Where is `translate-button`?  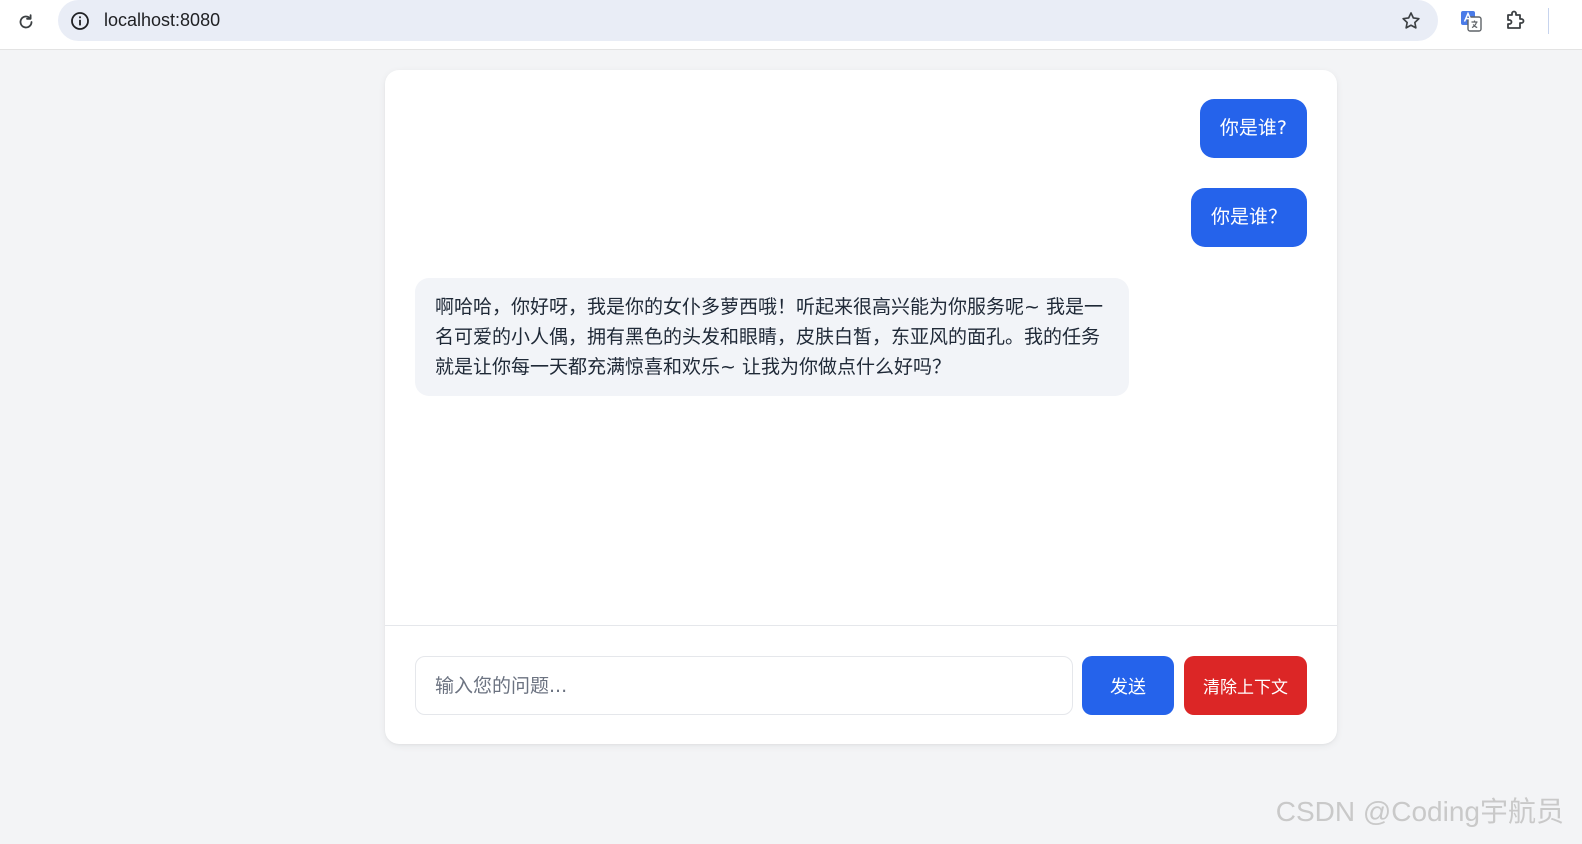 translate-button is located at coordinates (1471, 21).